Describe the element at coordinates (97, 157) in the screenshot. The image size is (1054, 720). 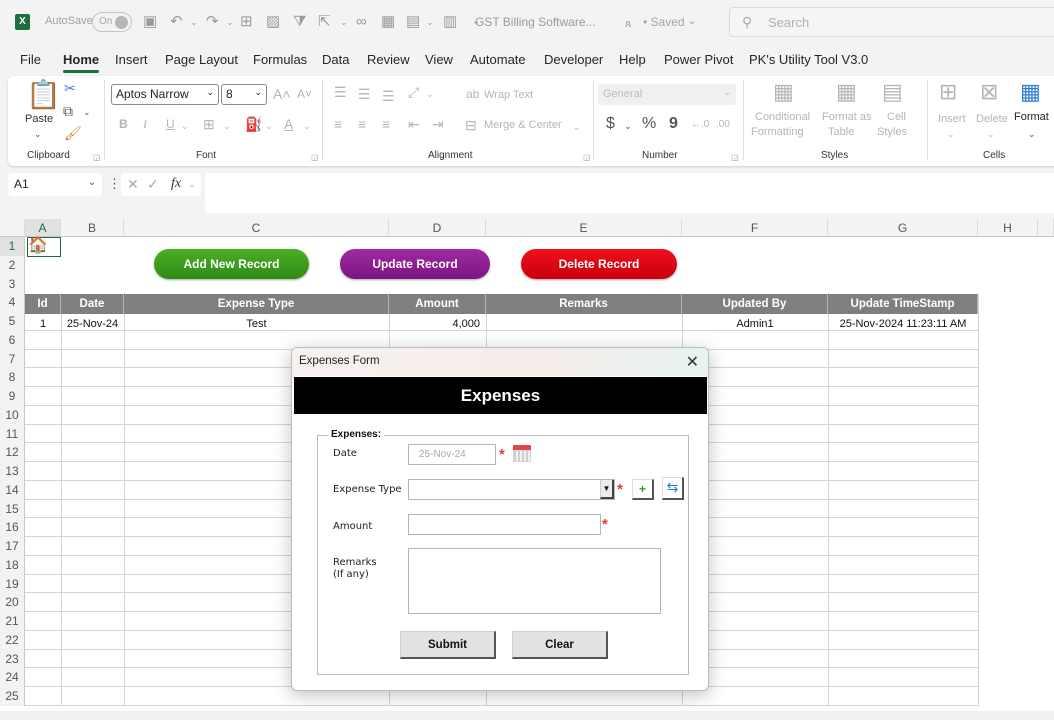
I see `clipboard-dialog-launcher-icon: ◲` at that location.